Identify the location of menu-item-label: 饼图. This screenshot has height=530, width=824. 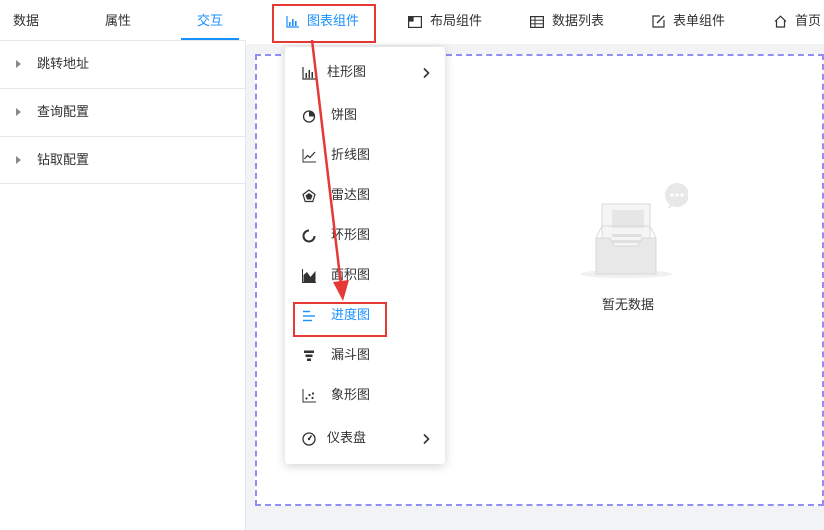
(344, 115).